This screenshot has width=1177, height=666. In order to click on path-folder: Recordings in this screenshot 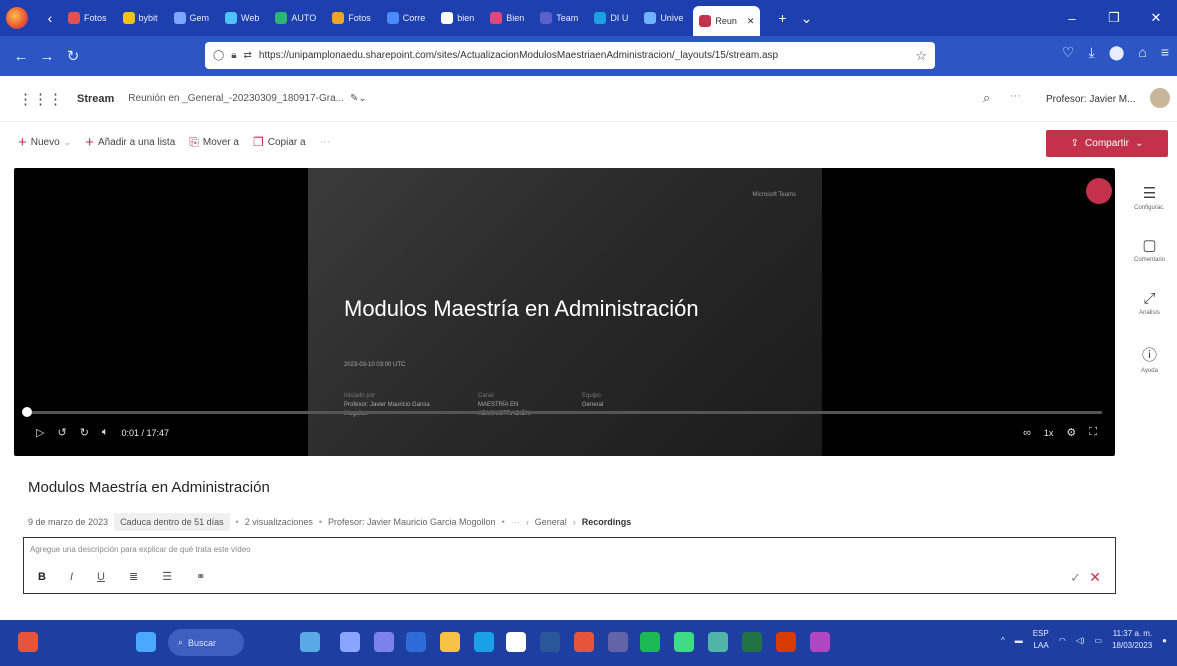, I will do `click(607, 522)`.